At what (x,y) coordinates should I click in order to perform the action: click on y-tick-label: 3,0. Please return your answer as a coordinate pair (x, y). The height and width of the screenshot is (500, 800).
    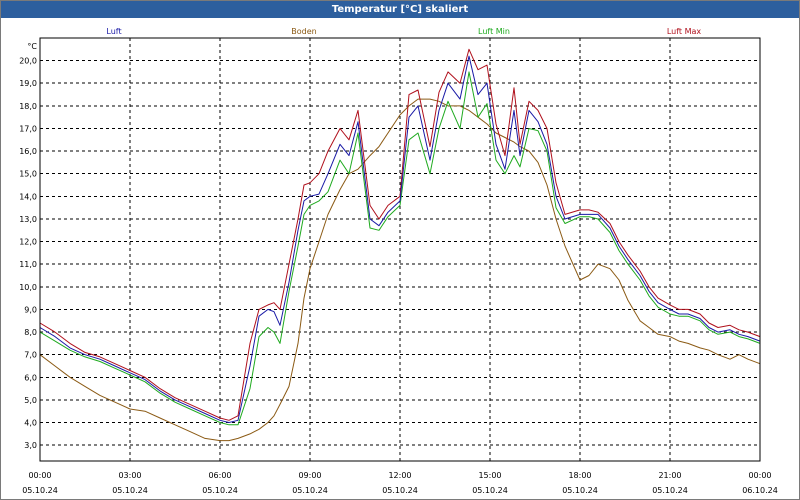
    Looking at the image, I should click on (30, 445).